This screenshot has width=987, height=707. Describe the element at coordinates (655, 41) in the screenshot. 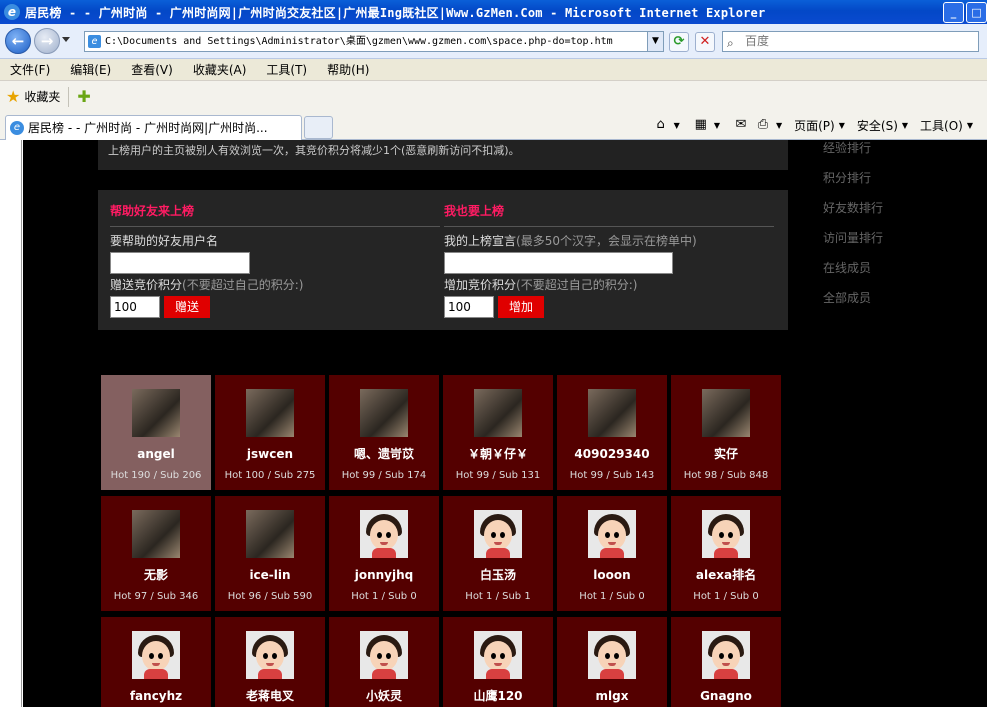

I see `address-dropdown-button: ▼` at that location.